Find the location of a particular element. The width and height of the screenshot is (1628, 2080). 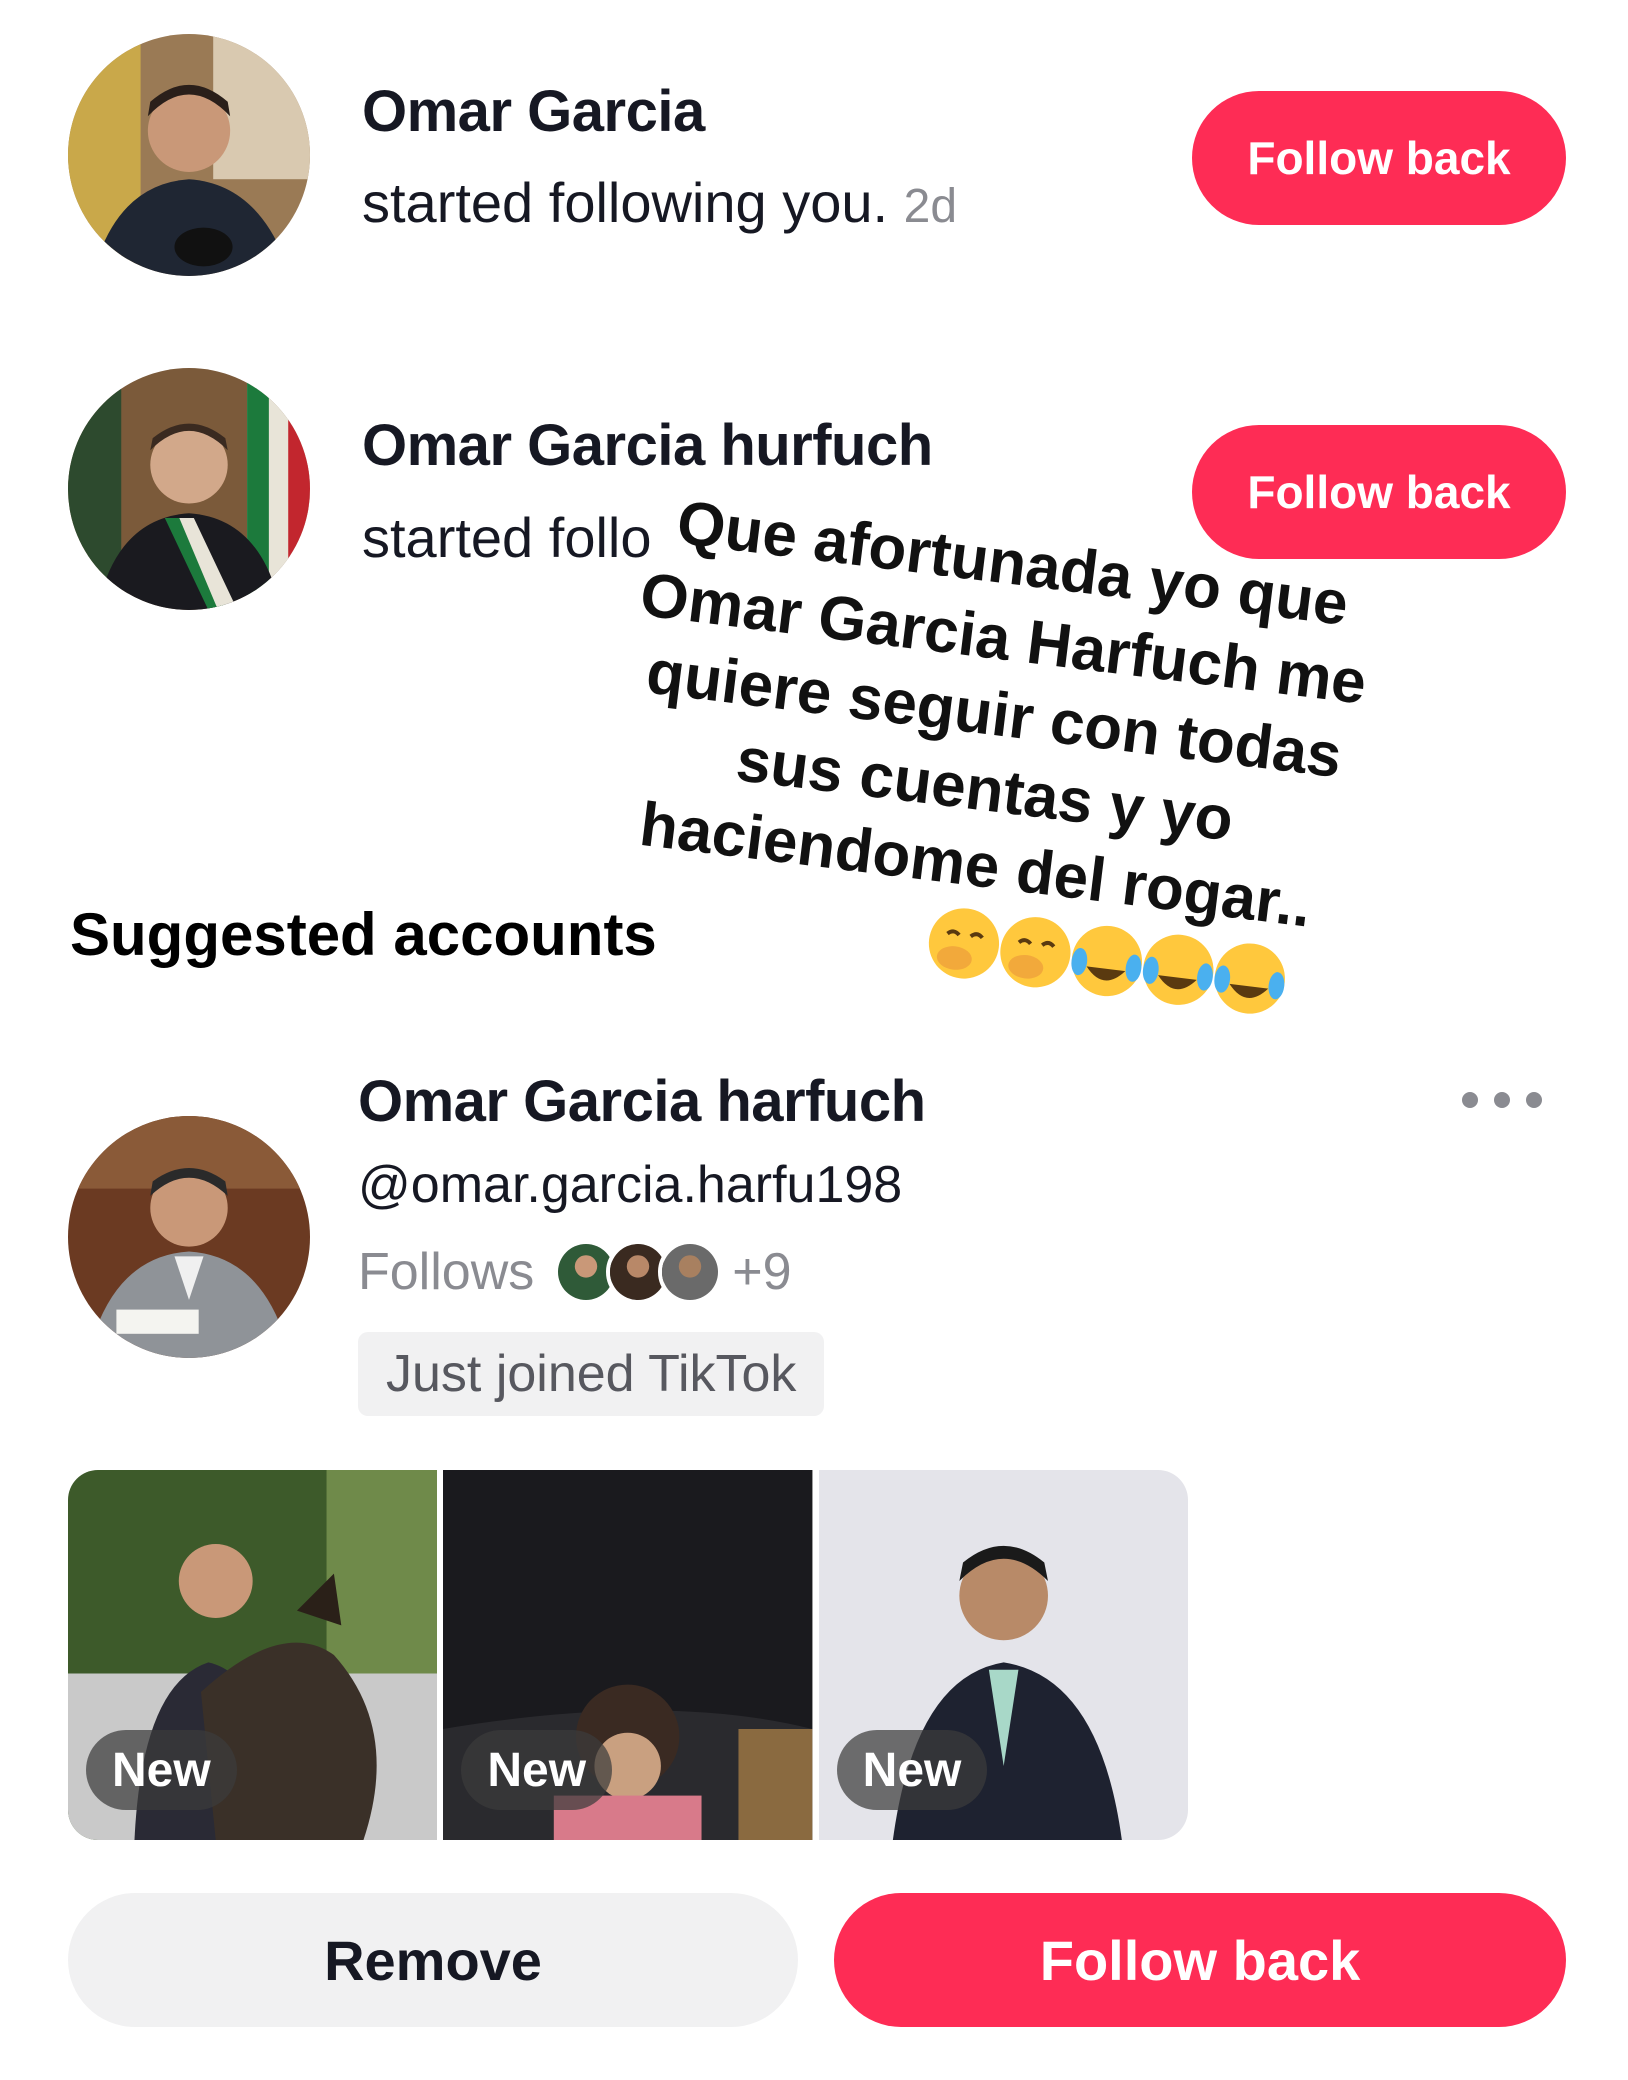

notification-1-text: started following you. 2d is located at coordinates (659, 202).